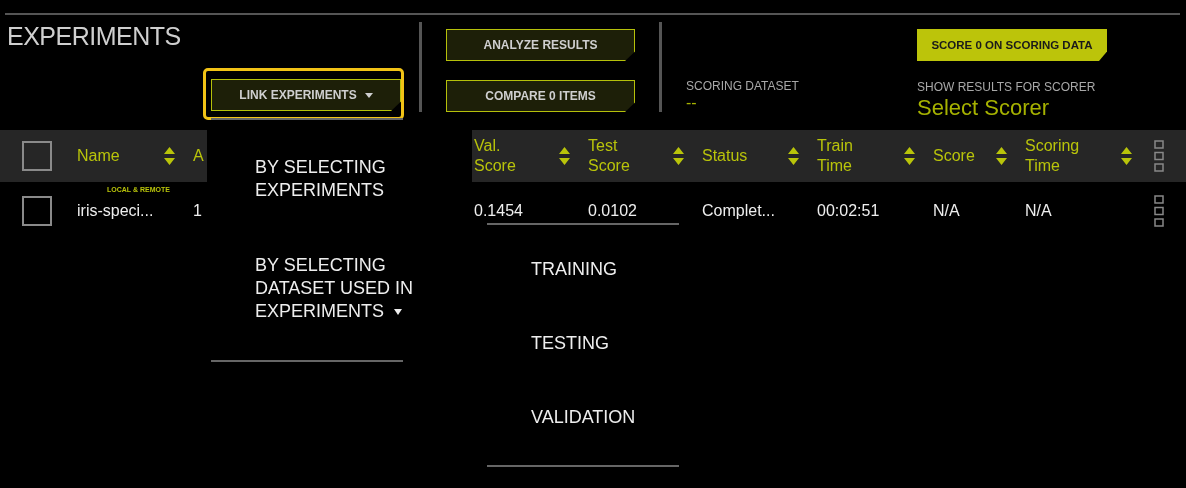 The width and height of the screenshot is (1186, 488). I want to click on column-header: Train Time, so click(847, 156).